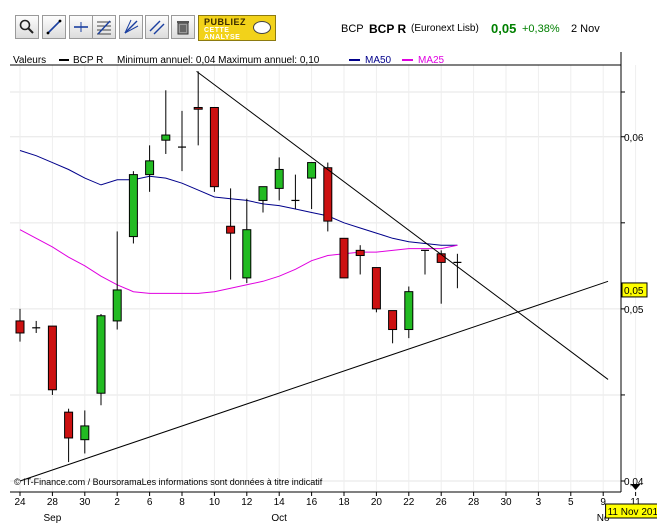  What do you see at coordinates (222, 37) in the screenshot?
I see `publish-label-line3: ANALYSE` at bounding box center [222, 37].